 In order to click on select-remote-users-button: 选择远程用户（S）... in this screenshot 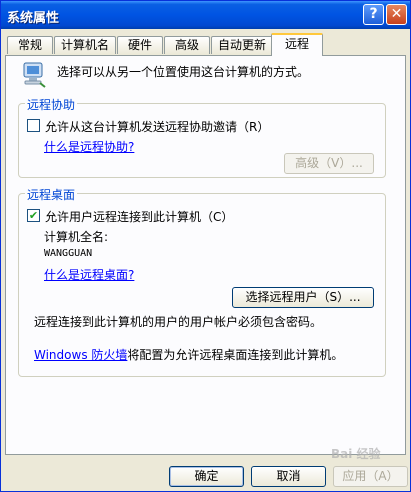, I will do `click(303, 297)`.